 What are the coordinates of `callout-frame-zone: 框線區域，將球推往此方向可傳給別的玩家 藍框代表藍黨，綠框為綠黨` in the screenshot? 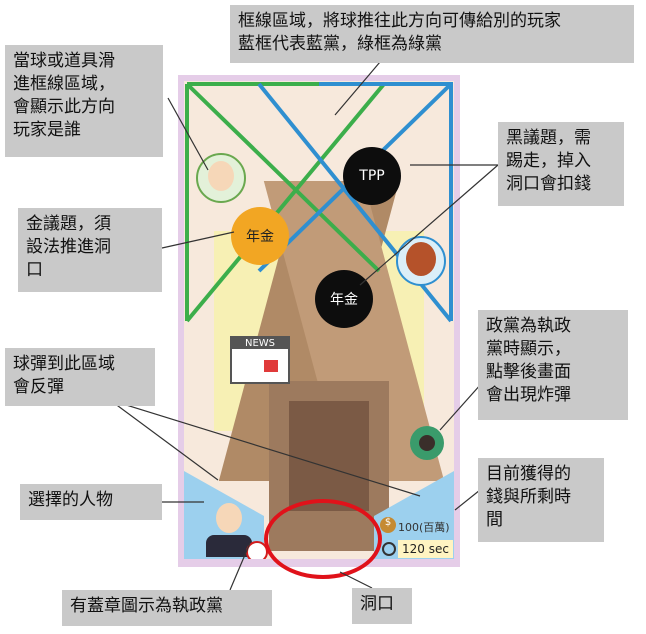 It's located at (432, 34).